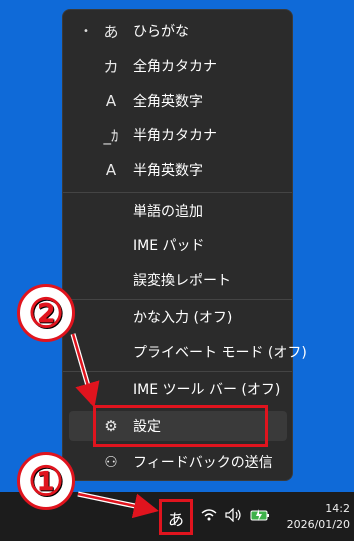  What do you see at coordinates (46, 313) in the screenshot?
I see `annotation-circle-two: ②` at bounding box center [46, 313].